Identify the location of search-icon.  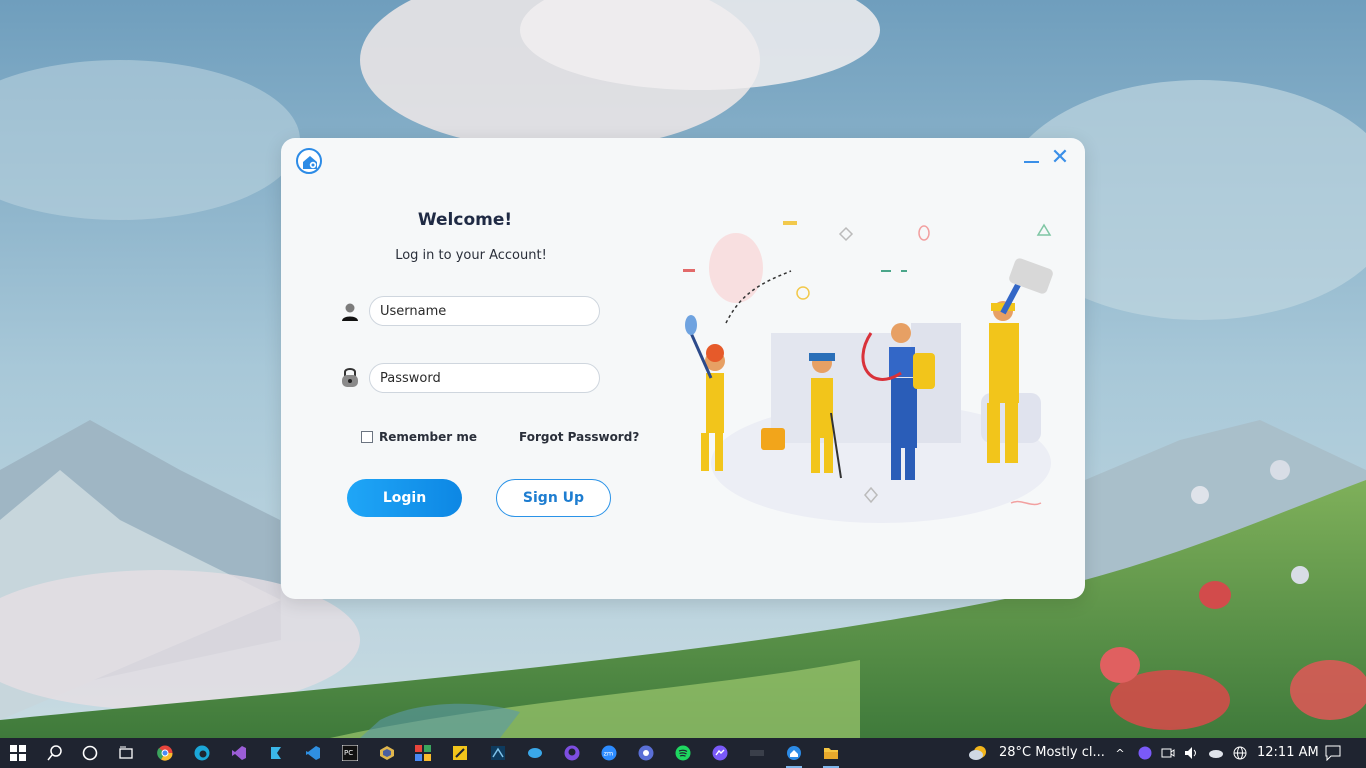
(55, 753).